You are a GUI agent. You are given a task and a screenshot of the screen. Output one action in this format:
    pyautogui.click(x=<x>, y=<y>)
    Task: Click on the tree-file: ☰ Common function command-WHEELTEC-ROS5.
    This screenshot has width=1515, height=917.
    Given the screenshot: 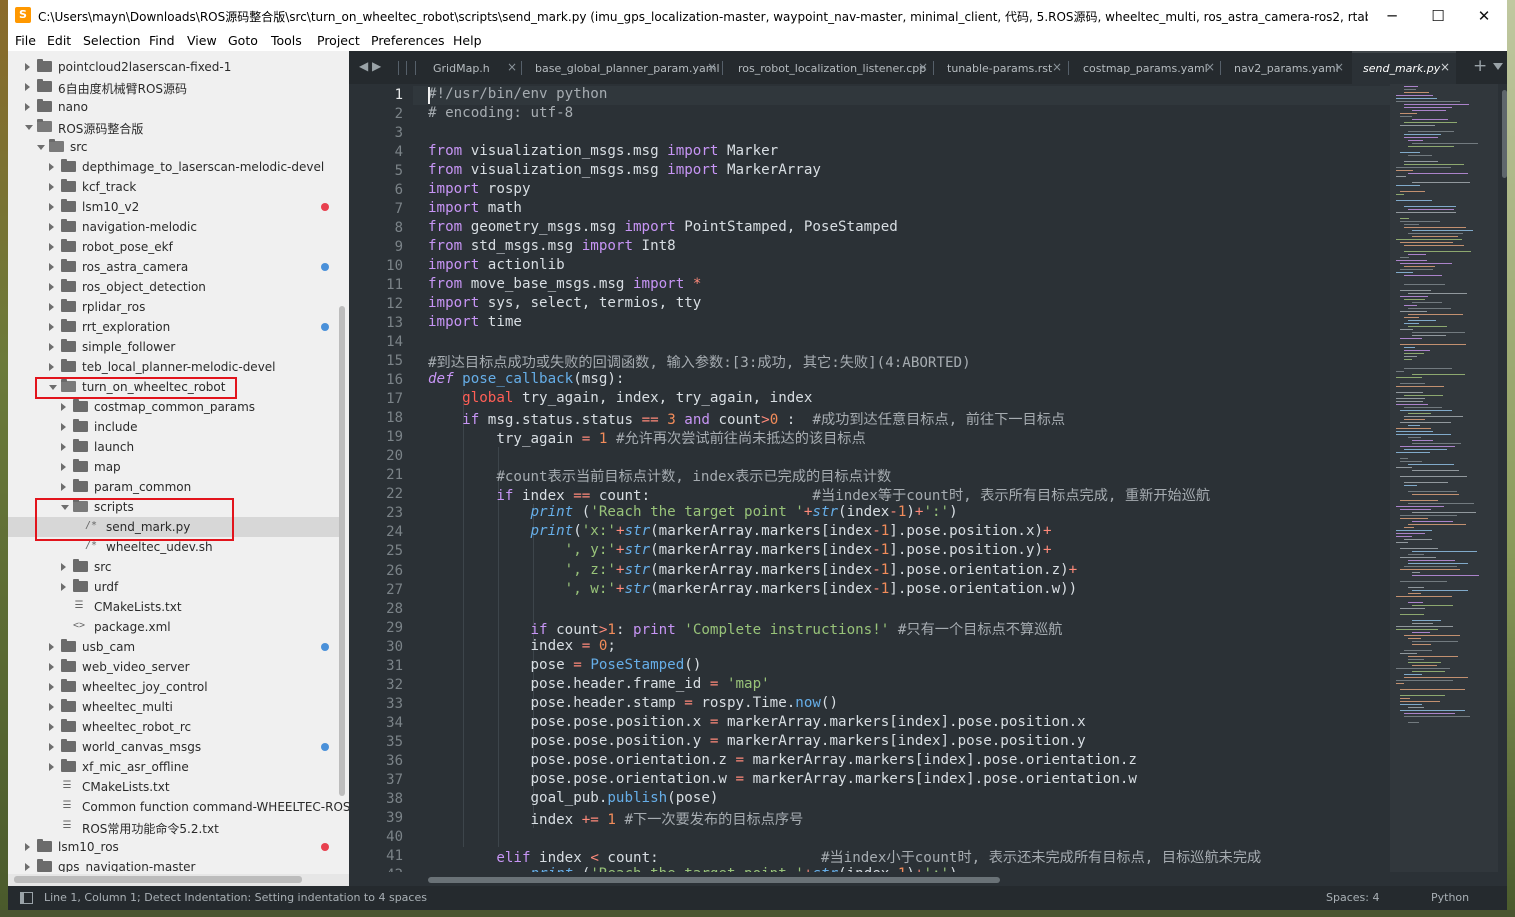 What is the action you would take?
    pyautogui.click(x=178, y=807)
    